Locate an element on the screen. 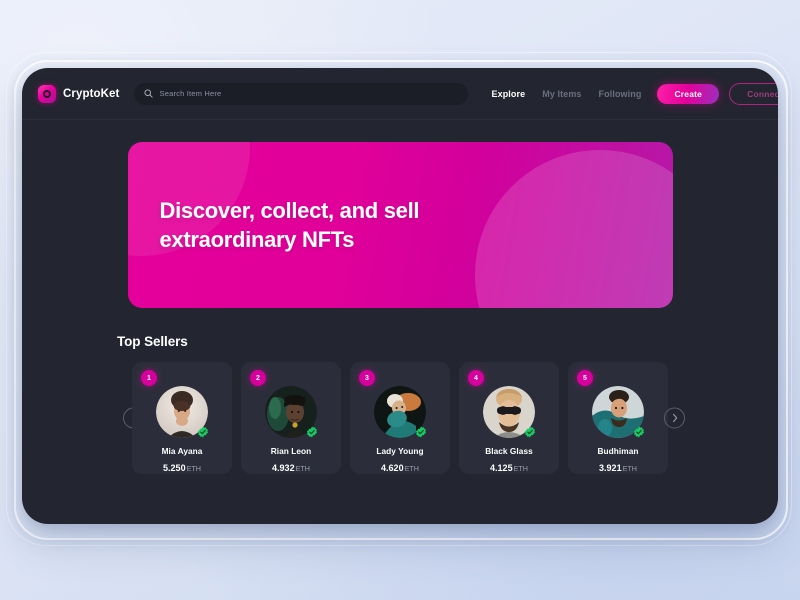 The height and width of the screenshot is (600, 800). nav-item-explore: Explore is located at coordinates (509, 94).